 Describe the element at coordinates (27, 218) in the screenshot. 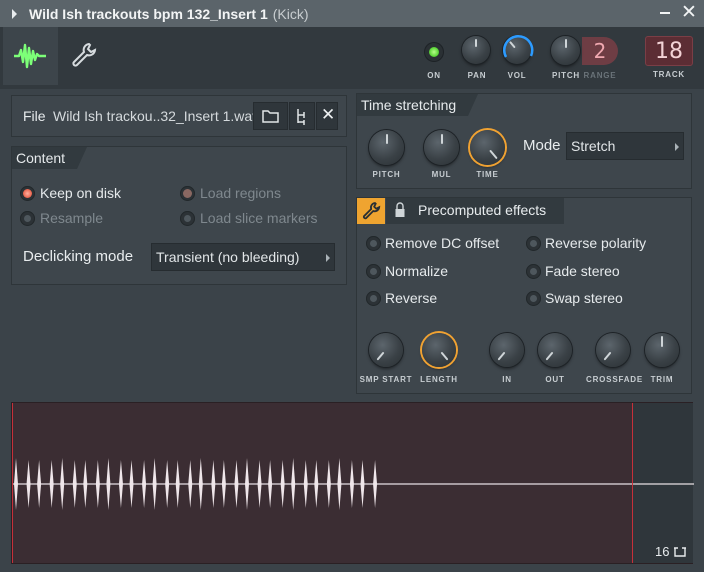

I see `resample-radio` at that location.